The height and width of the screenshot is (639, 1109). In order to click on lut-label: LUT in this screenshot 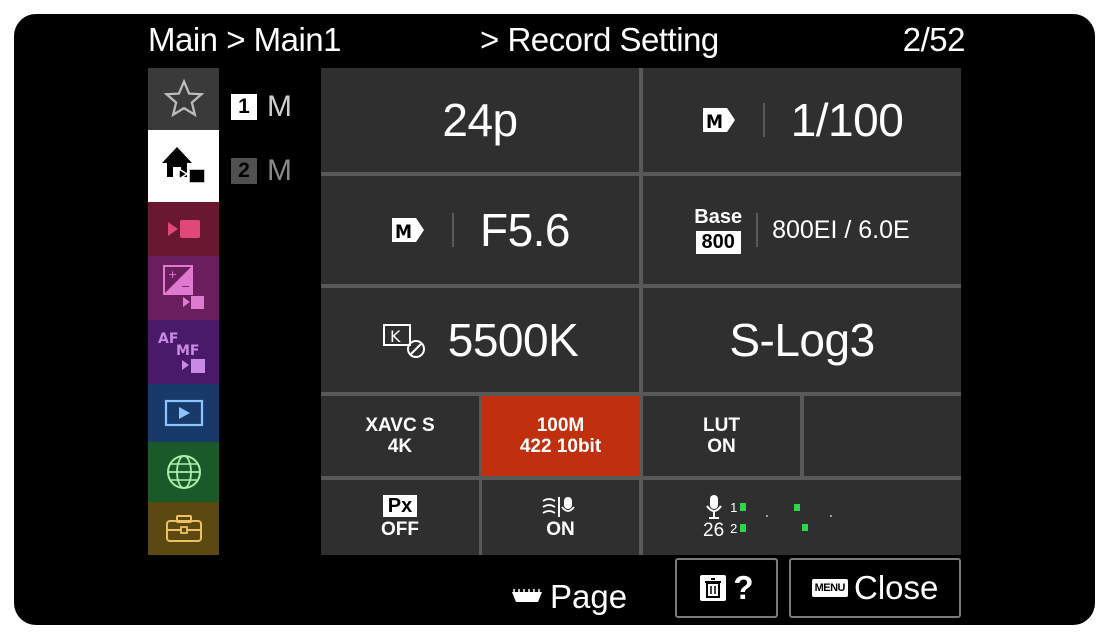, I will do `click(721, 425)`.